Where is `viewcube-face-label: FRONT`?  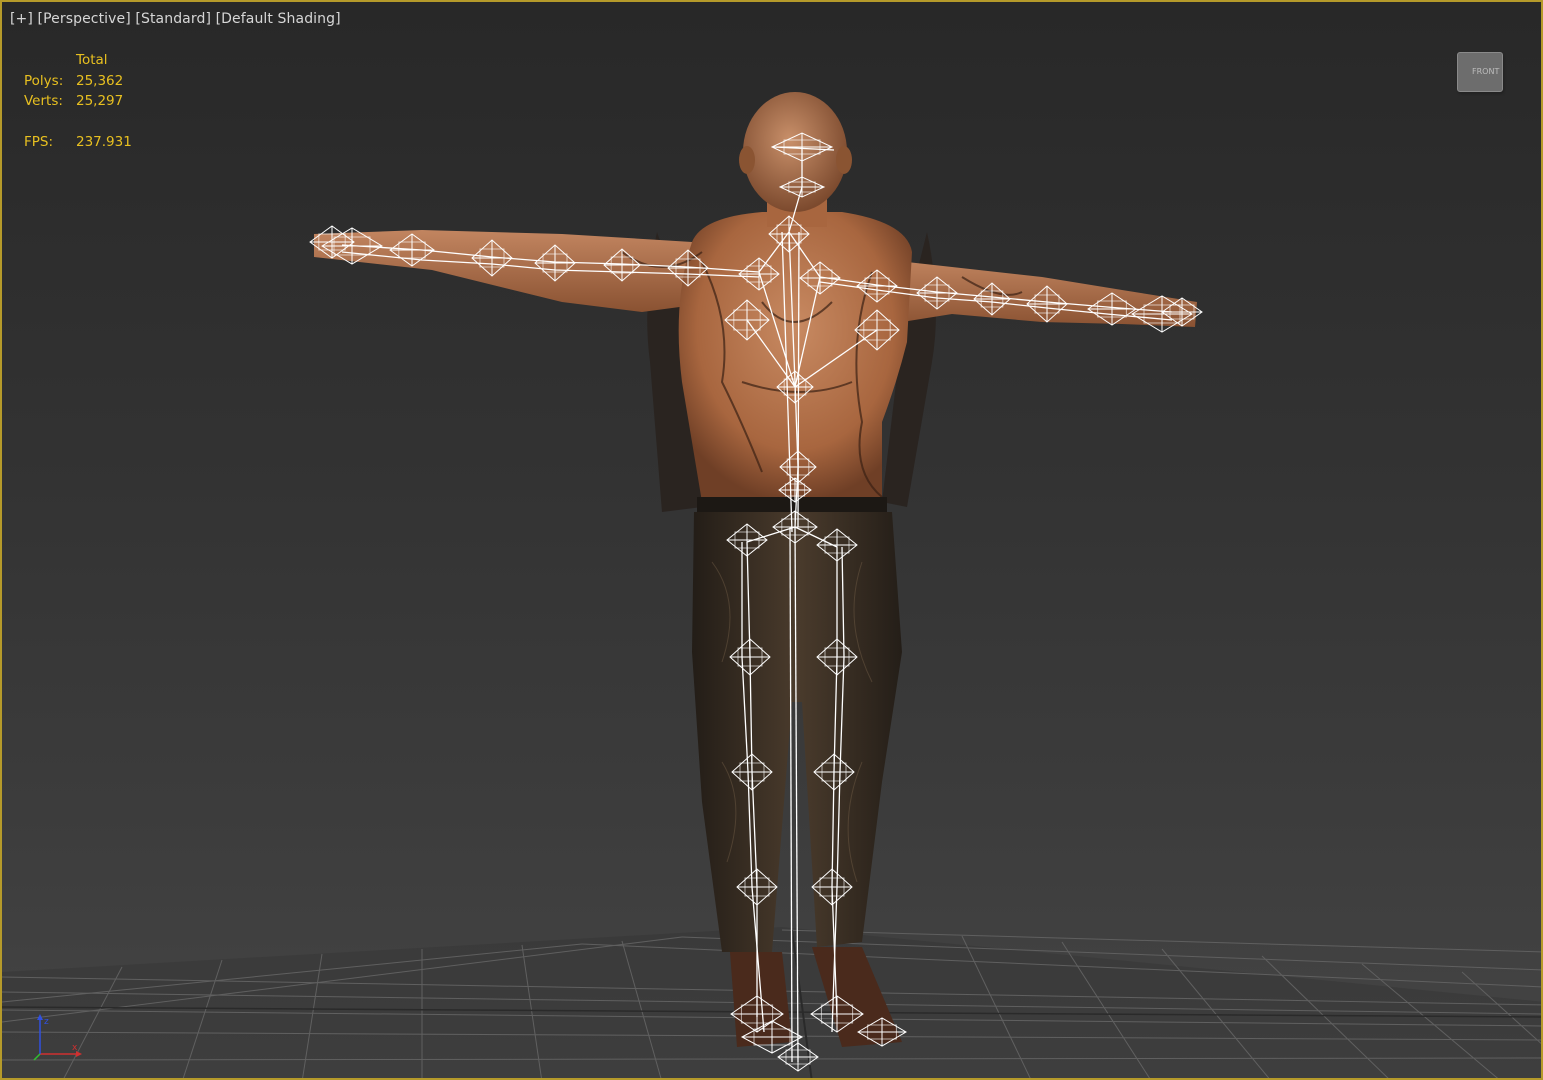
viewcube-face-label: FRONT is located at coordinates (1486, 71).